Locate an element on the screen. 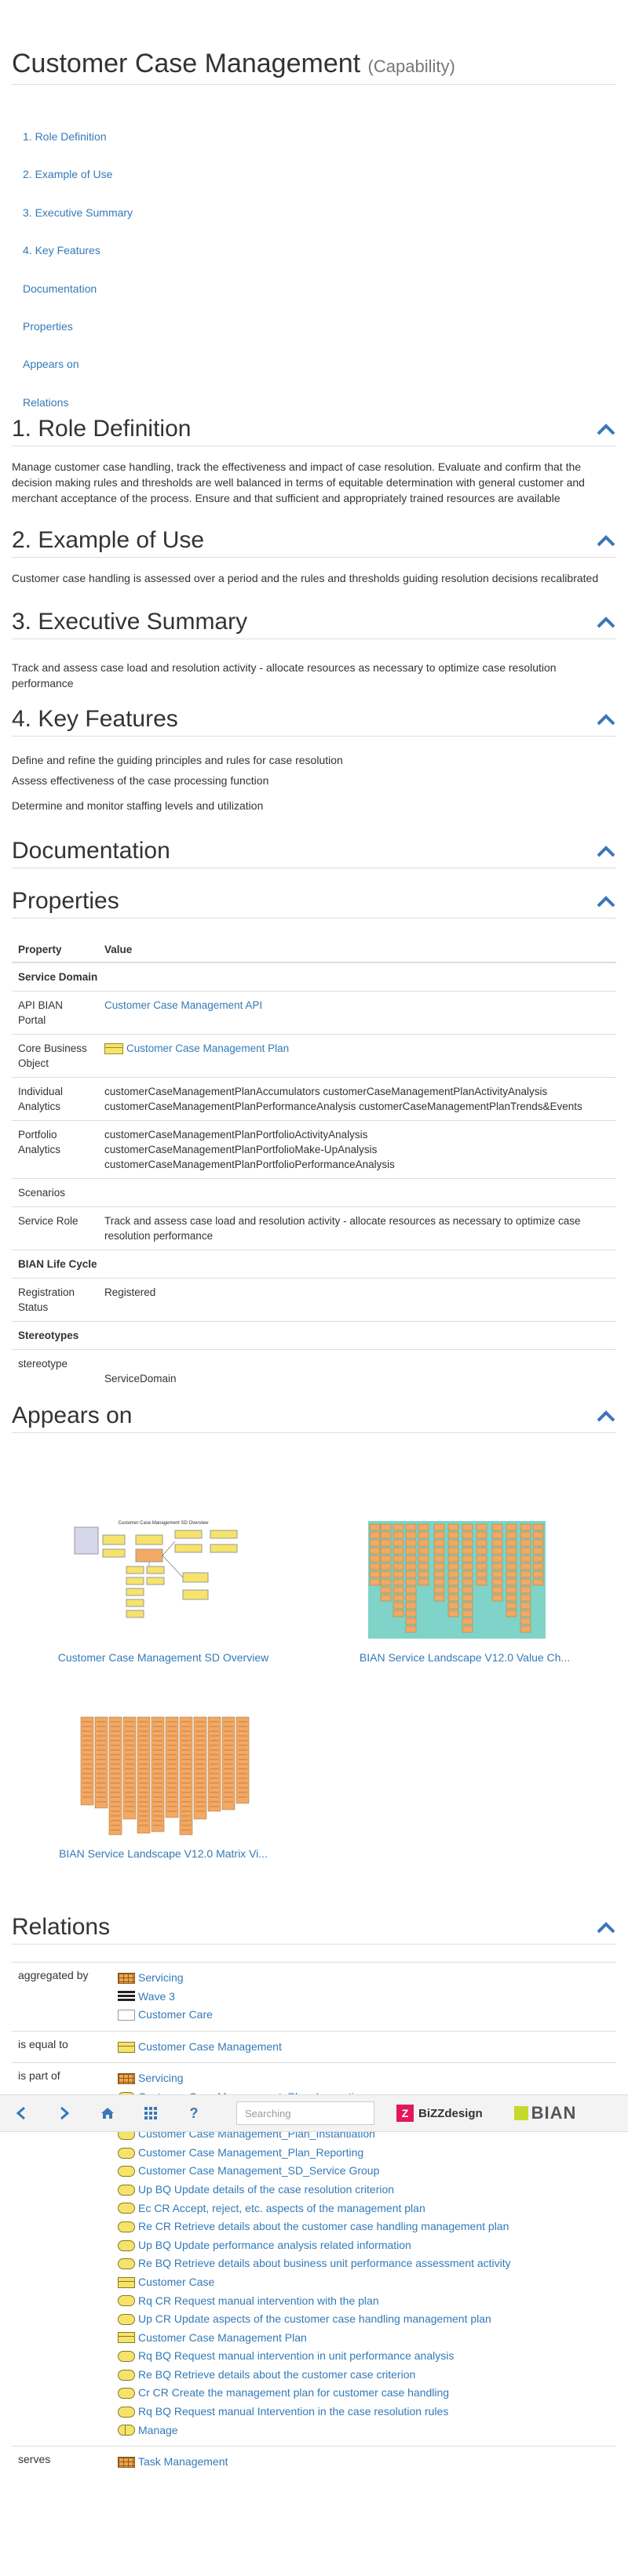  business-object-icon is located at coordinates (113, 1049).